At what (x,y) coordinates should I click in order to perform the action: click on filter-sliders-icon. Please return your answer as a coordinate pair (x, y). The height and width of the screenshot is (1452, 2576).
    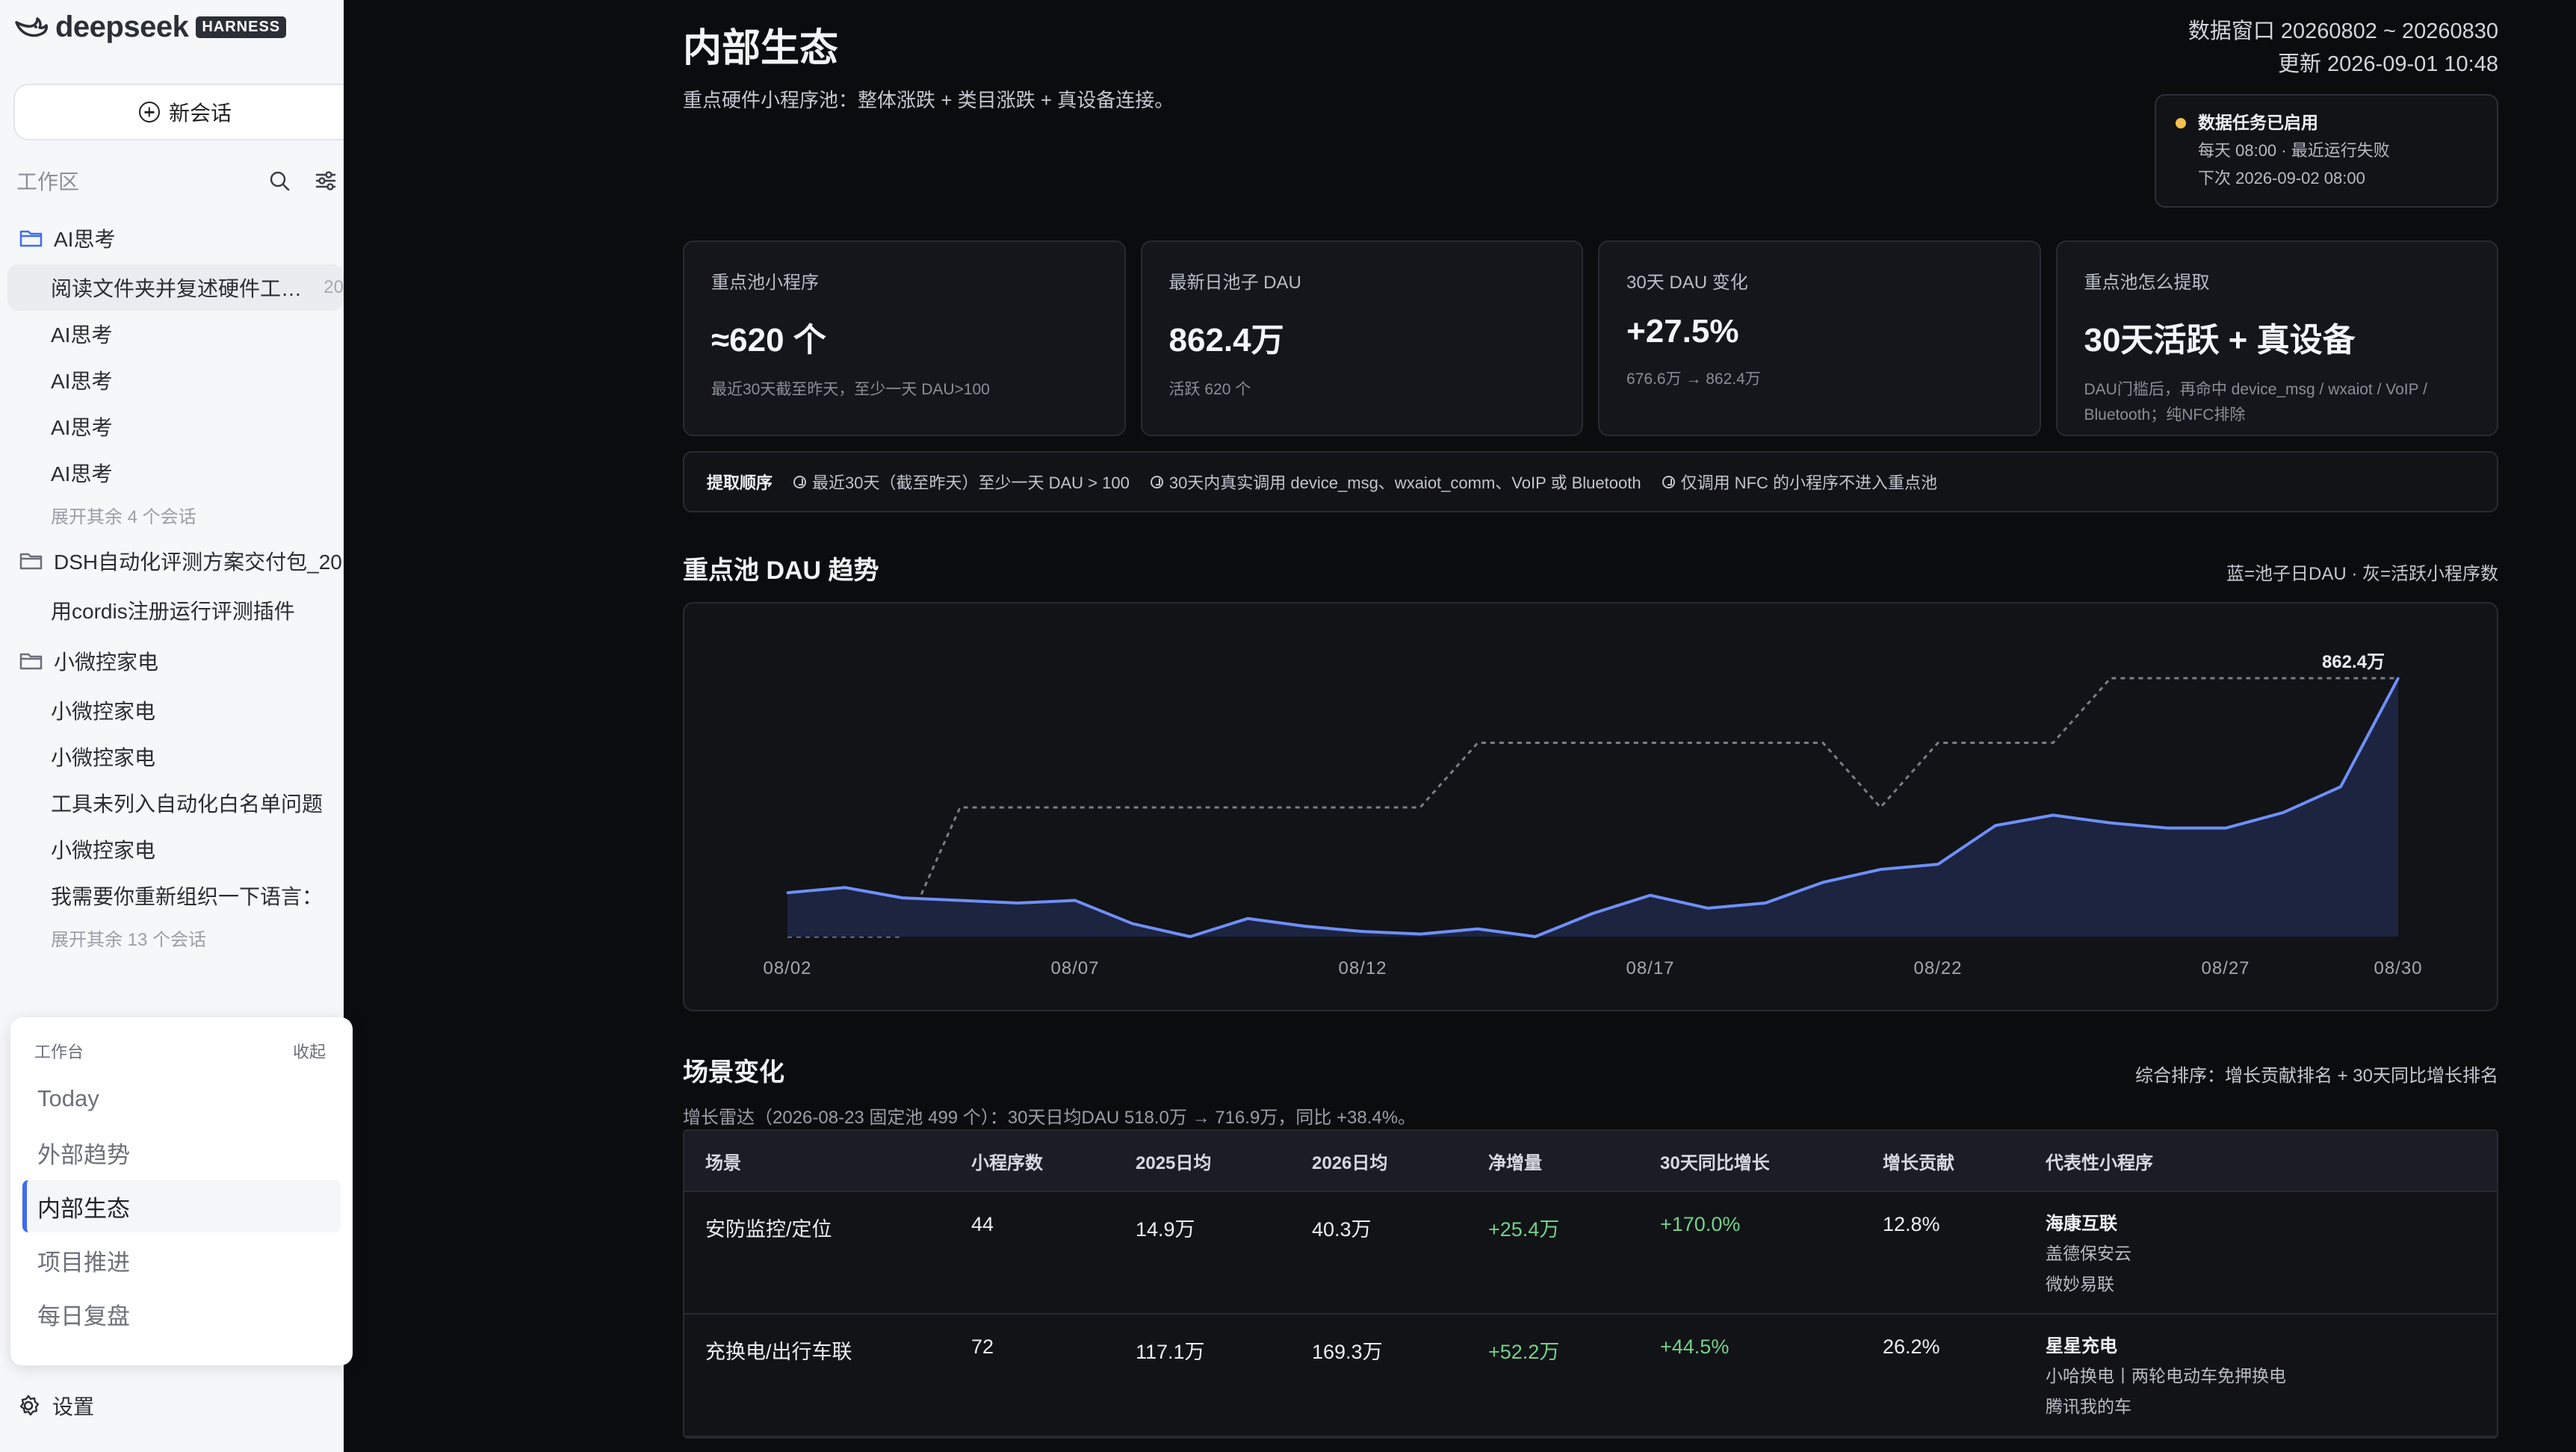
    Looking at the image, I should click on (326, 181).